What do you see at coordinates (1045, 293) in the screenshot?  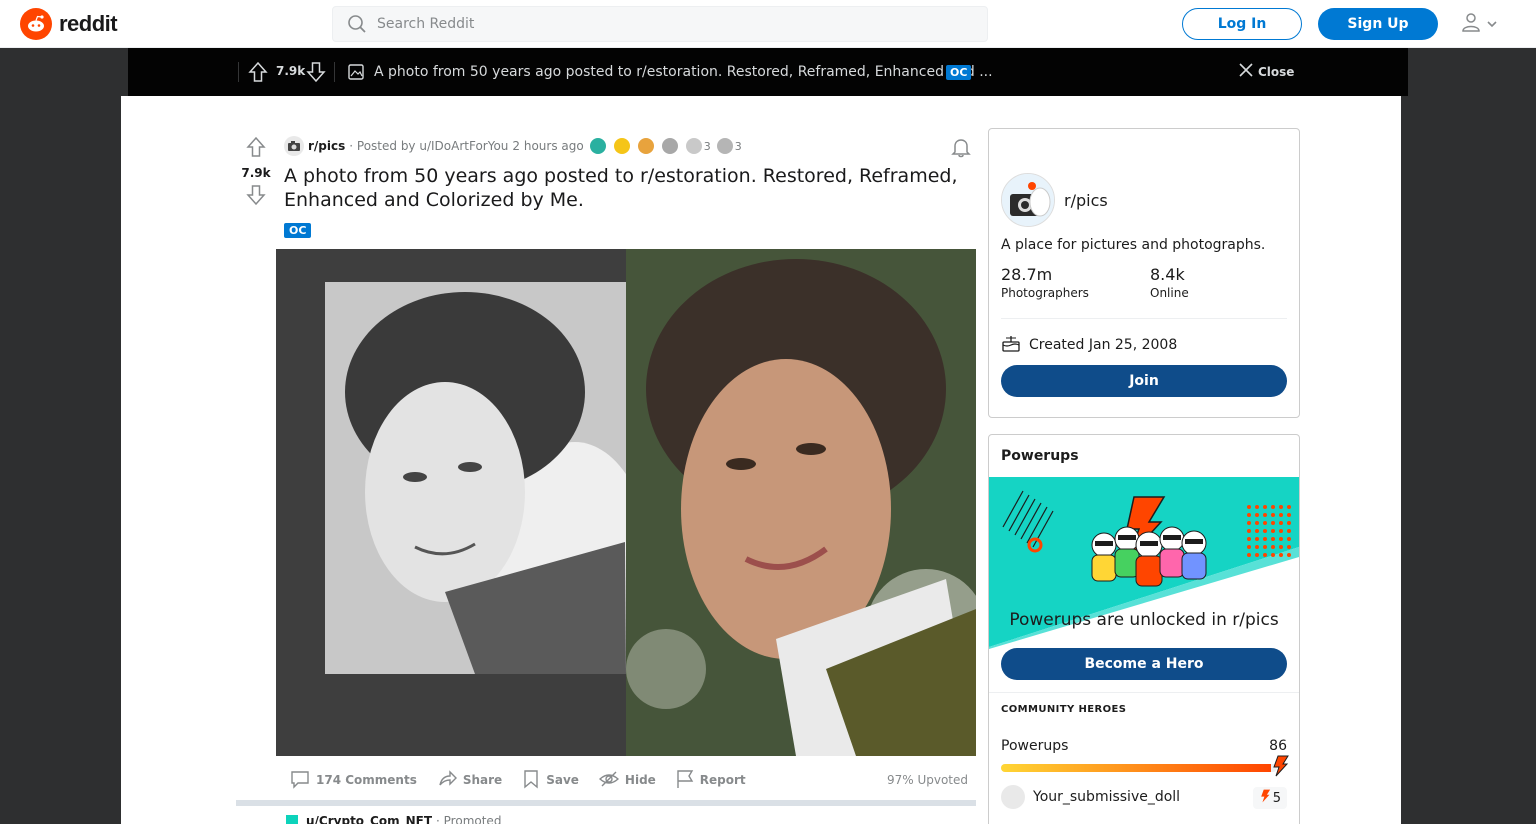 I see `members-label: Photographers` at bounding box center [1045, 293].